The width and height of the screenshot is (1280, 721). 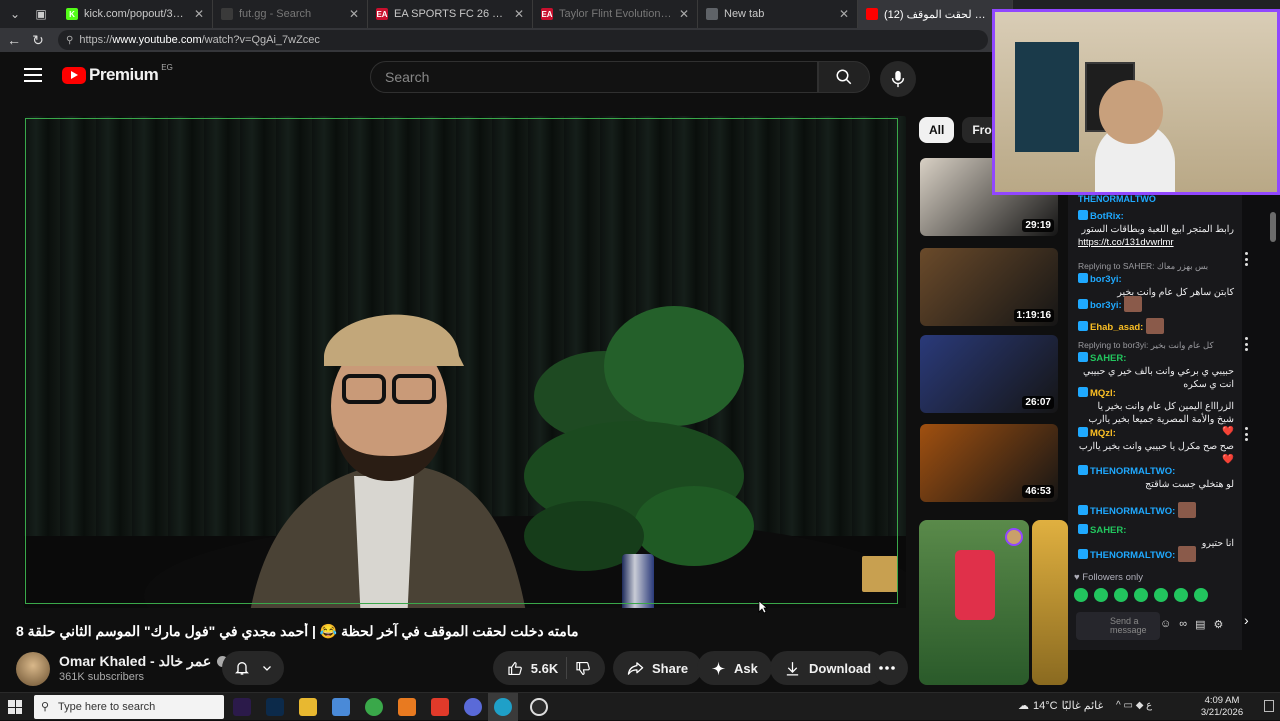 I want to click on settings-icon: ⚙, so click(x=1218, y=624).